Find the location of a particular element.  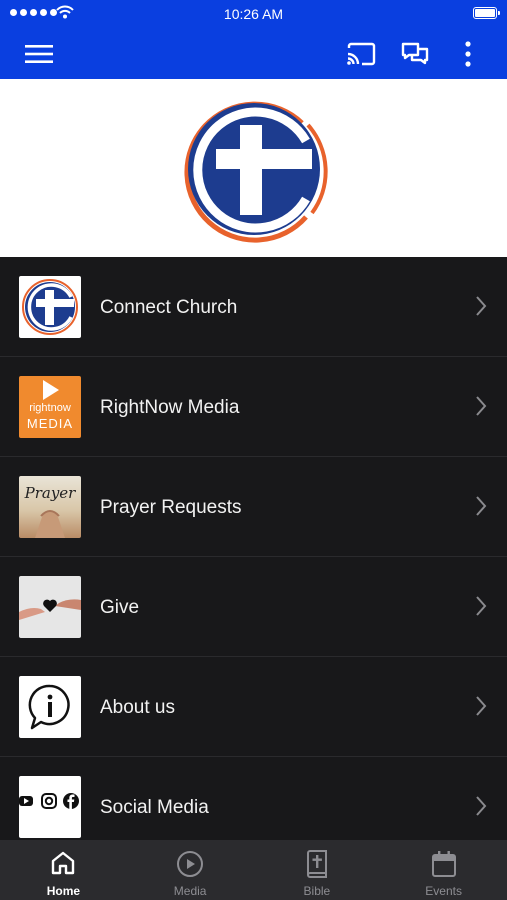

instagram-icon is located at coordinates (49, 801).